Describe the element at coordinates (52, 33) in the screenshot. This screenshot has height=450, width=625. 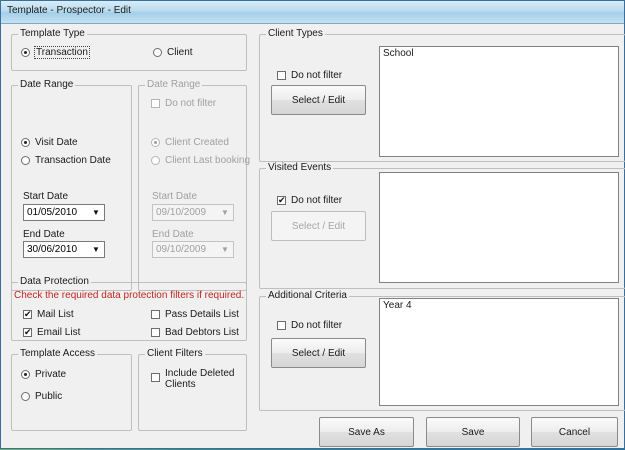
I see `template-type-legend: Template Type` at that location.